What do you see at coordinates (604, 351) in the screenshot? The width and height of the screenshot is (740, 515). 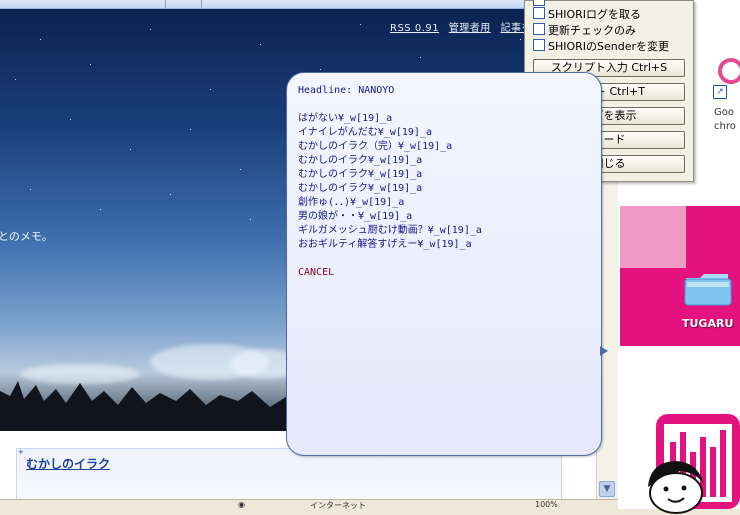 I see `balloon-tail-icon` at bounding box center [604, 351].